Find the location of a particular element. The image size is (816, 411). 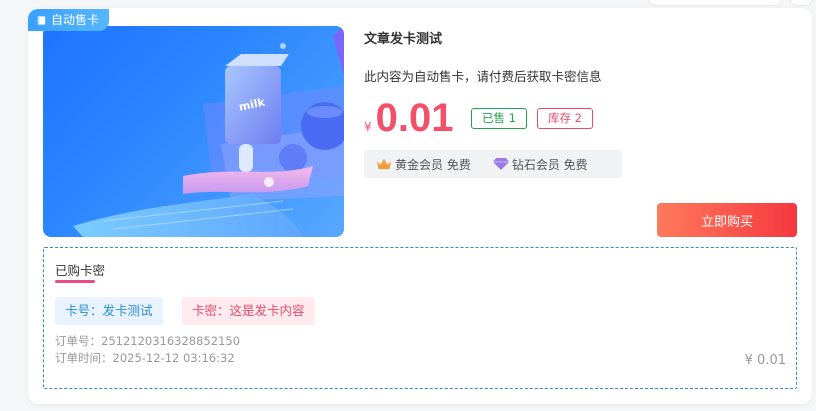

card-secret-chip: 卡密：这是发卡内容 is located at coordinates (248, 311).